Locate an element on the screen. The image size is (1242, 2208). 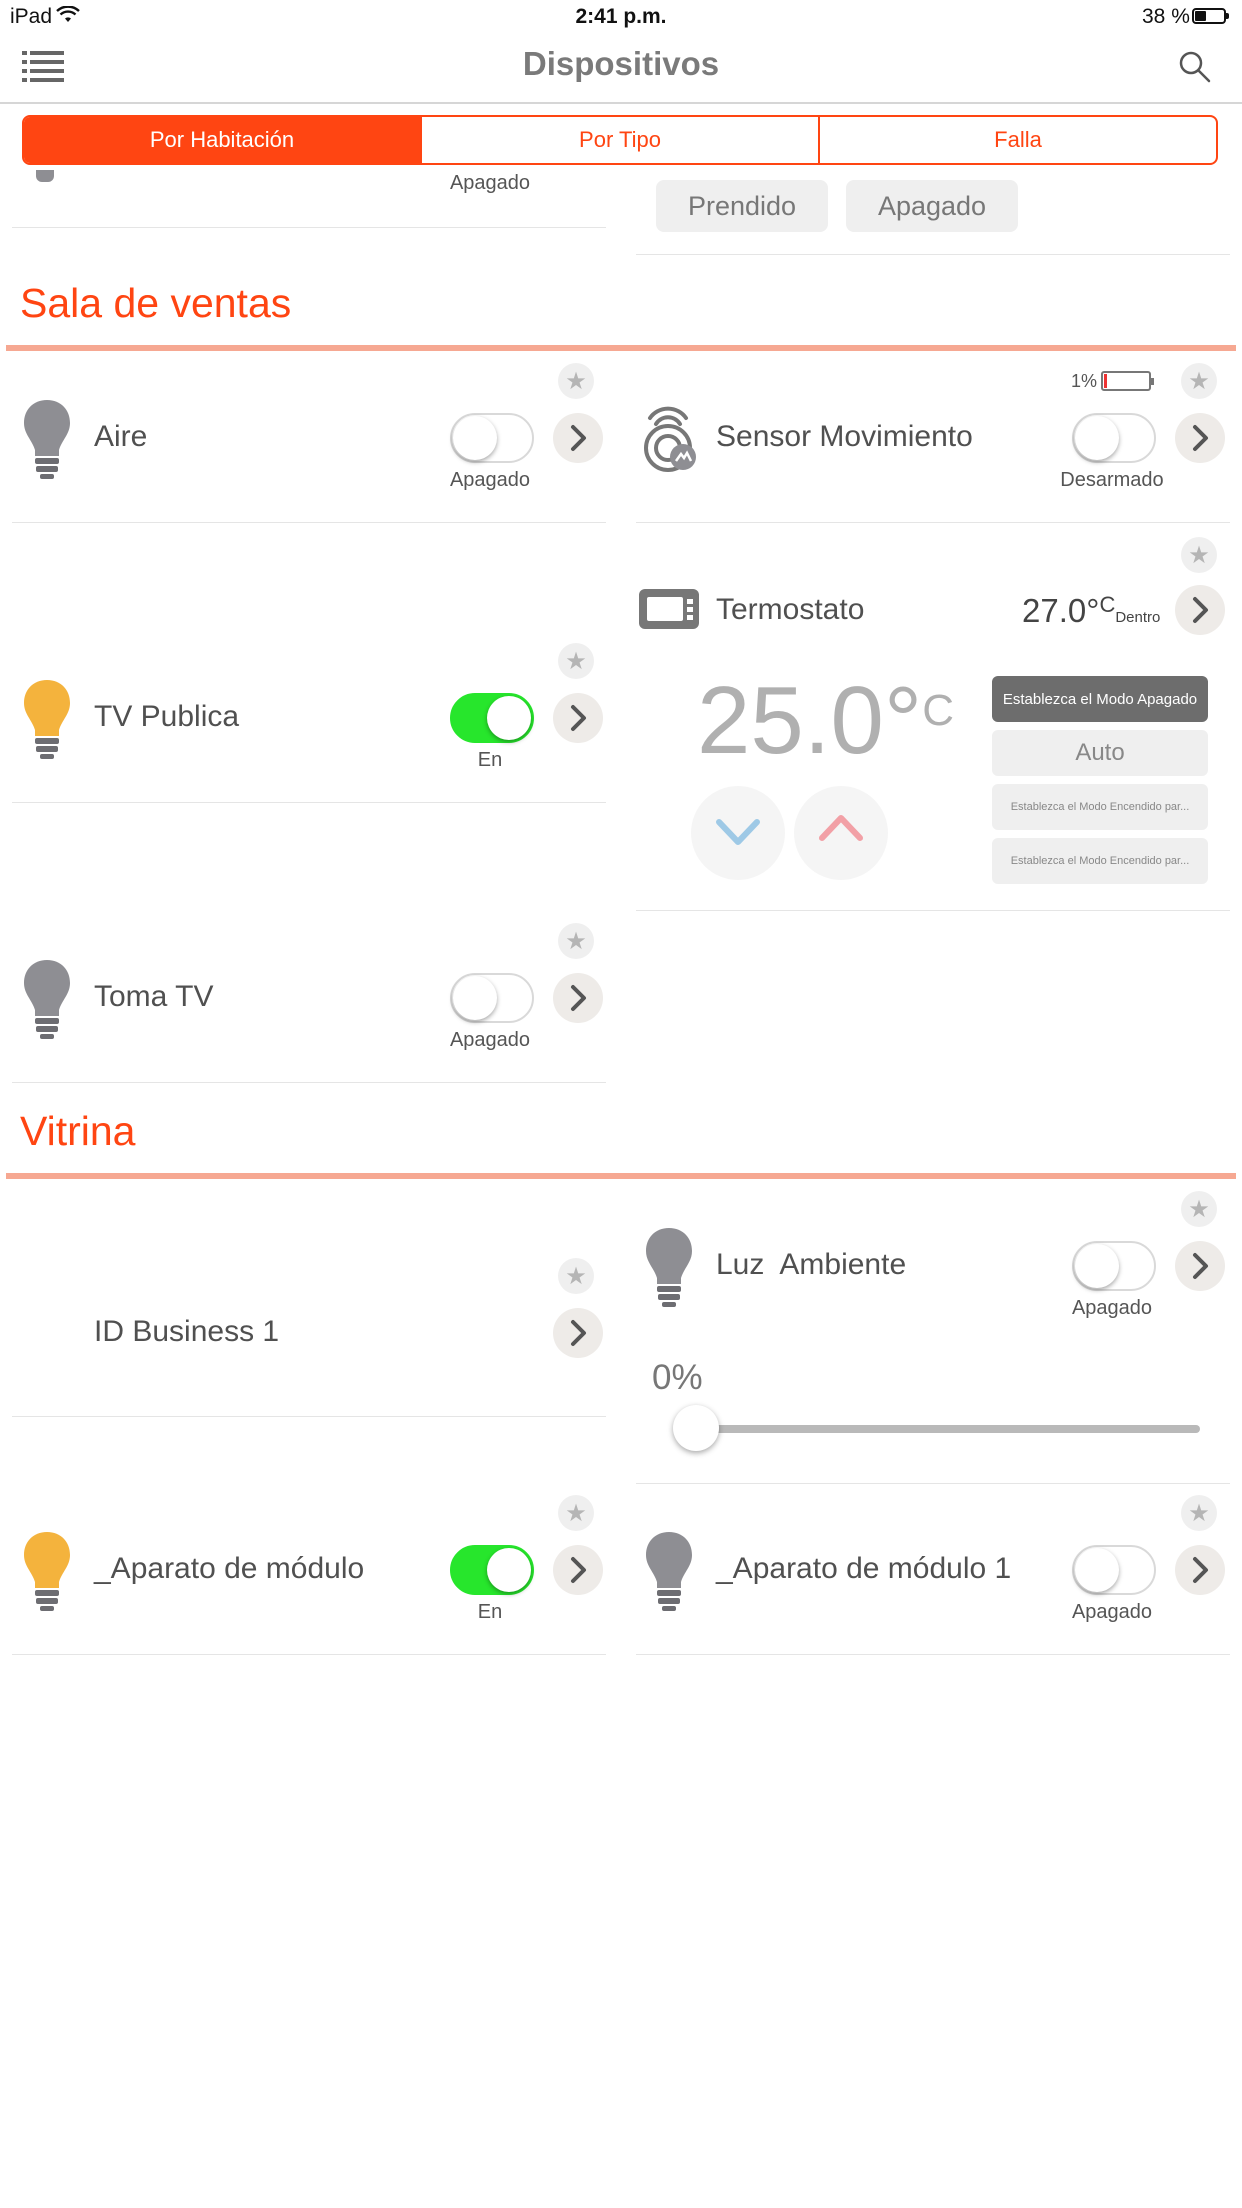
device-name: ID Business 1 is located at coordinates (187, 1331).